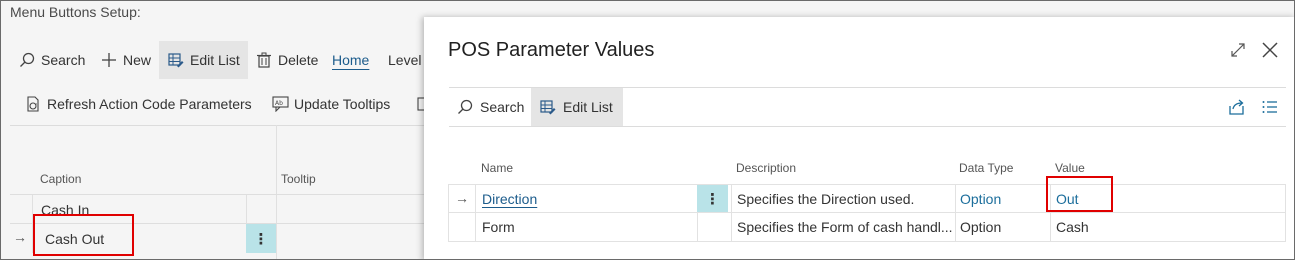 This screenshot has width=1295, height=260. Describe the element at coordinates (551, 50) in the screenshot. I see `dialog-title: POS Parameter Values` at that location.